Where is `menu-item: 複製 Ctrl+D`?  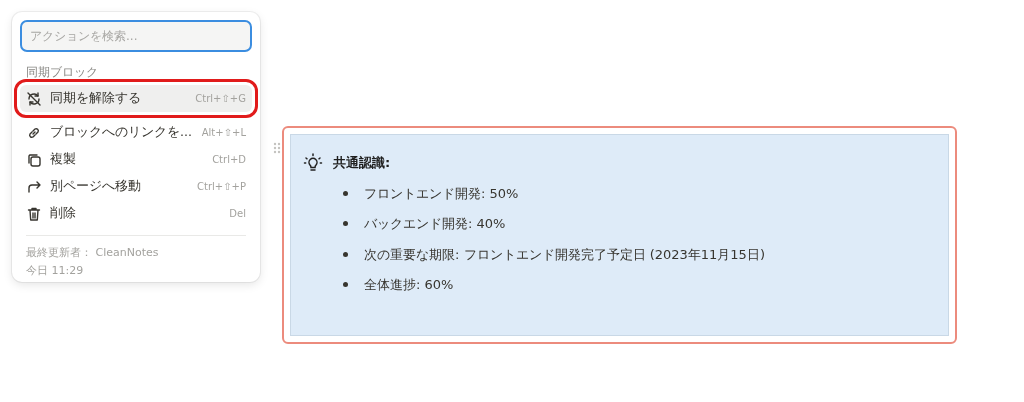
menu-item: 複製 Ctrl+D is located at coordinates (136, 159).